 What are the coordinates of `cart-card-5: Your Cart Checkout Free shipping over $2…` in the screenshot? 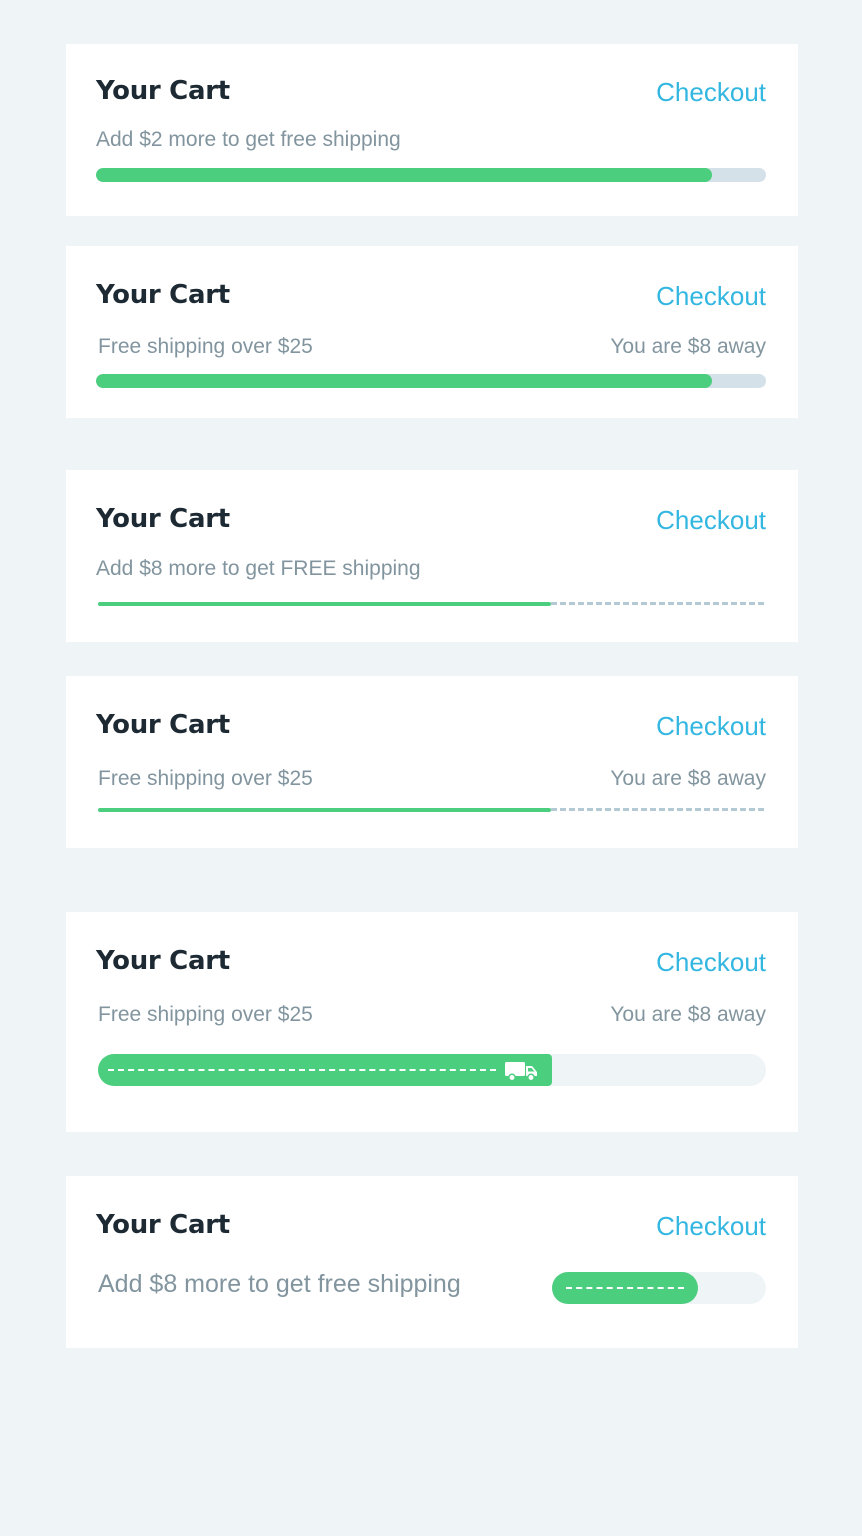 It's located at (432, 1022).